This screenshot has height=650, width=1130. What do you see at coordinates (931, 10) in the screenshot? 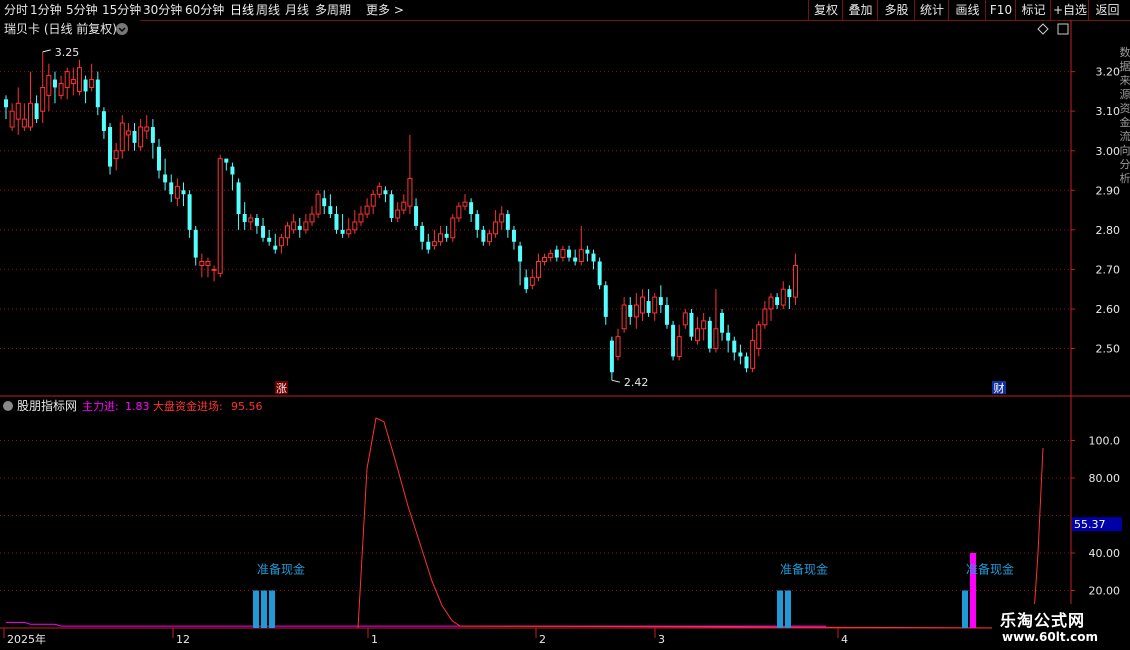
I see `toolbar-button-3: 统计` at bounding box center [931, 10].